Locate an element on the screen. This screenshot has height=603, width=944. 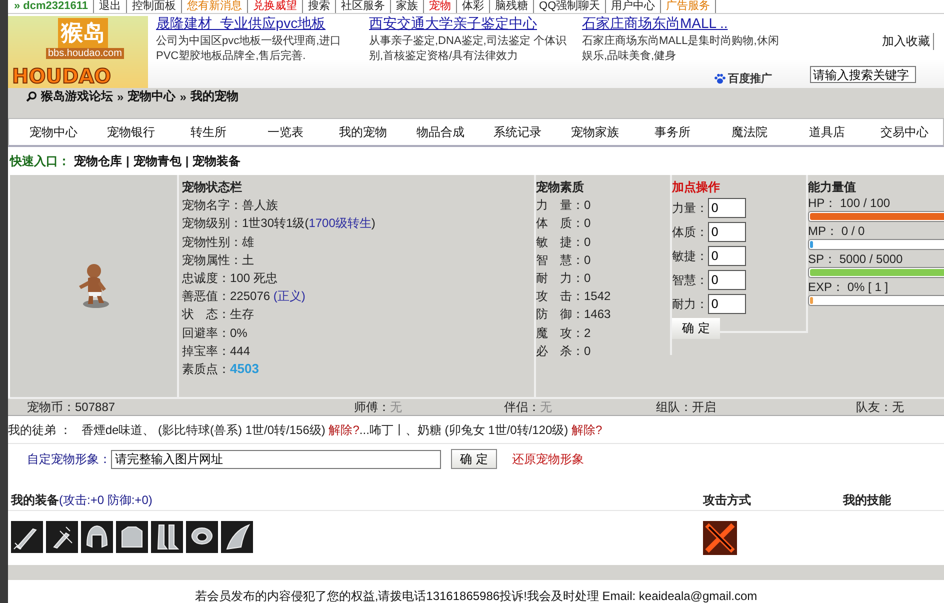
bookmark-link: 加入收藏 is located at coordinates (908, 41).